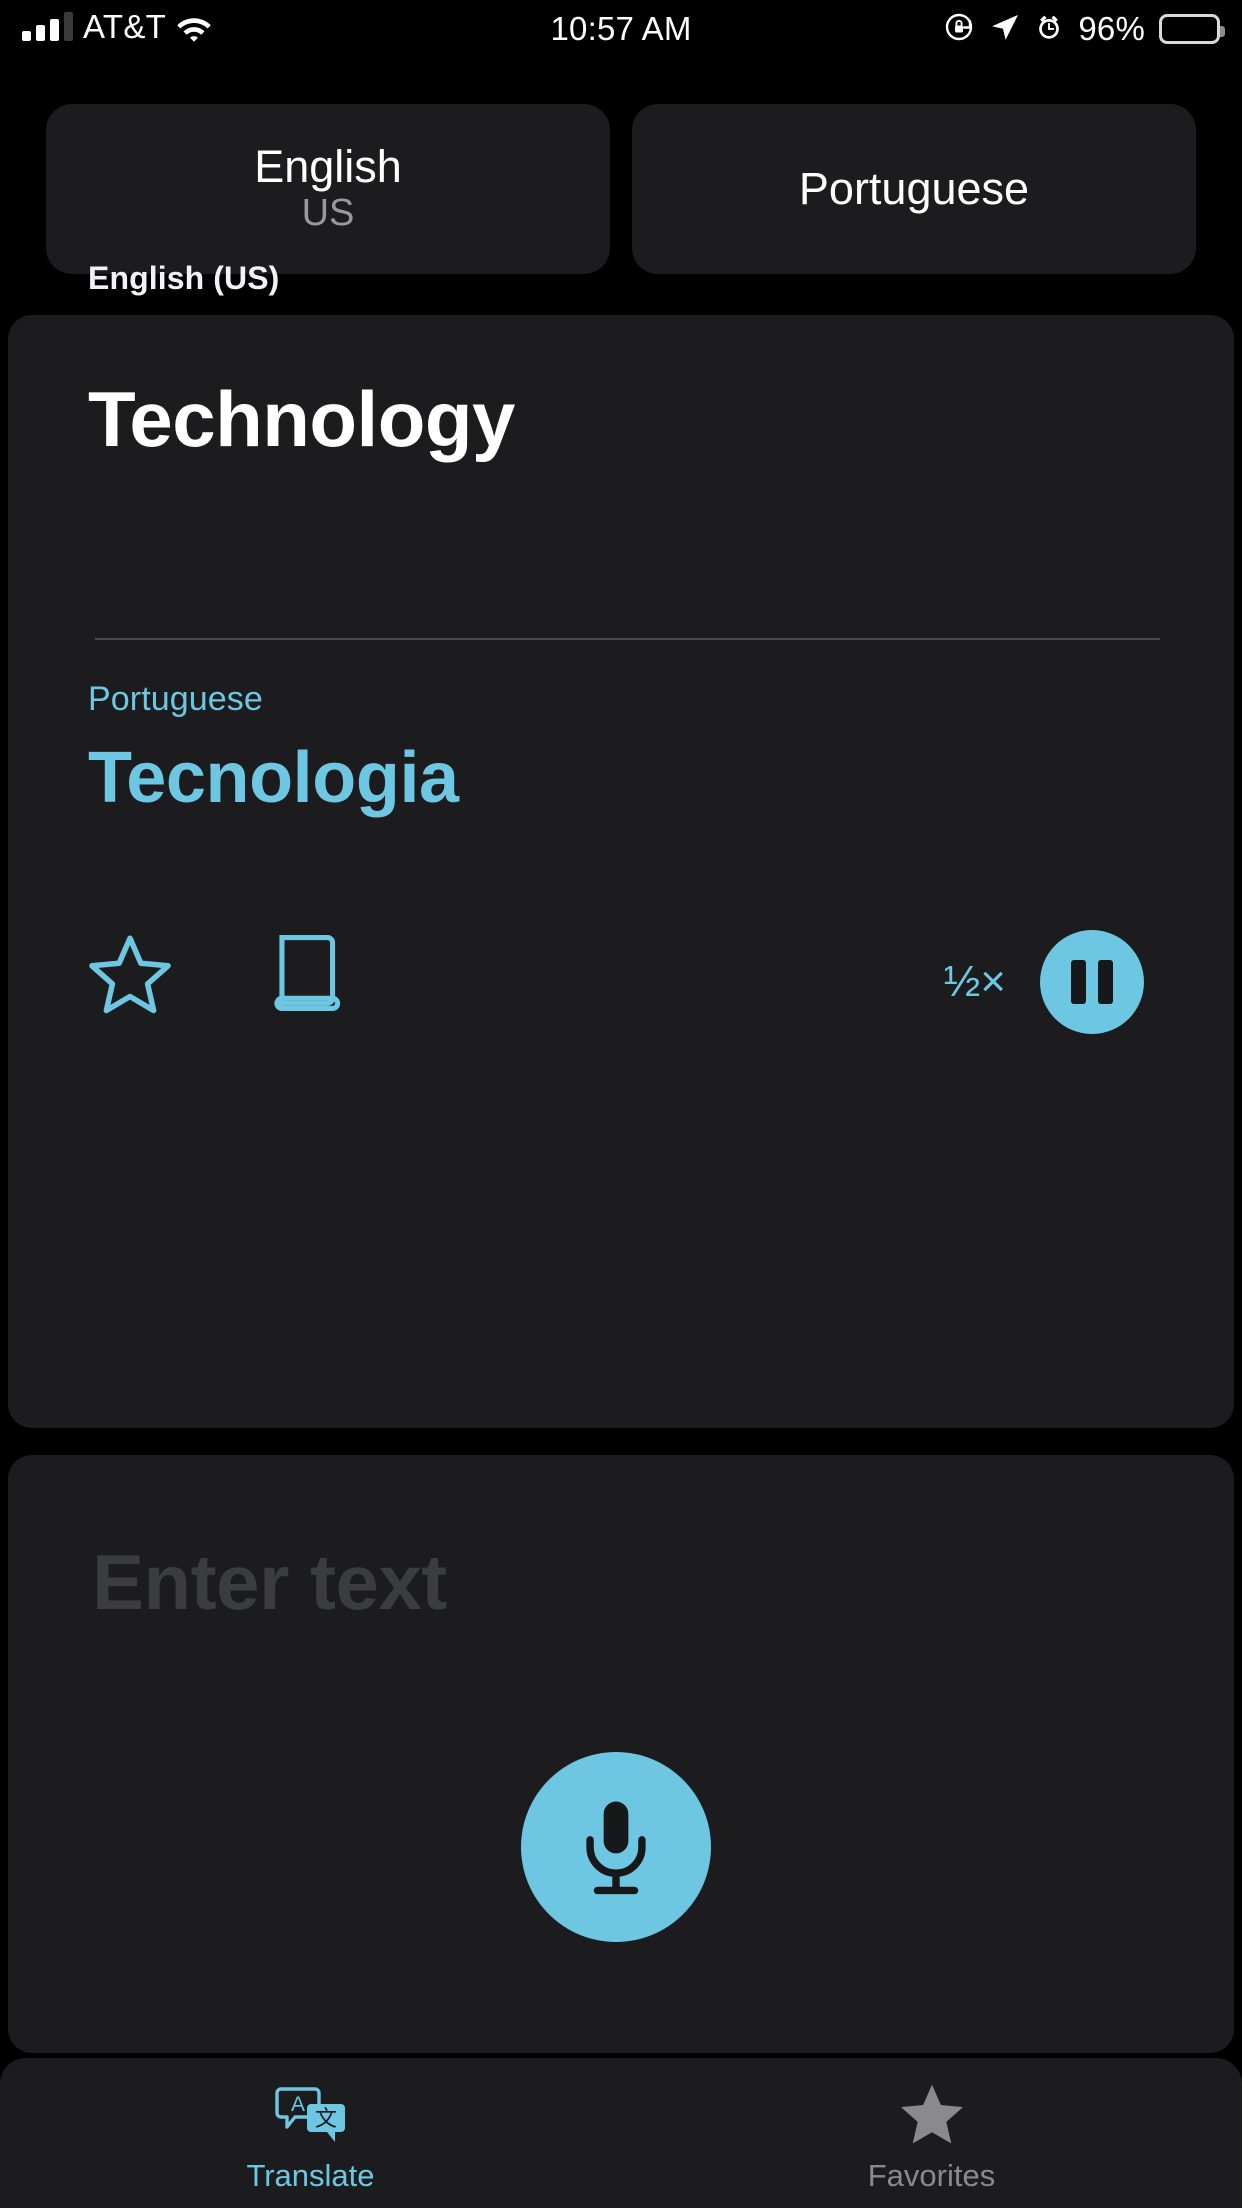 Image resolution: width=1242 pixels, height=2208 pixels. I want to click on target-language-button: Portuguese, so click(914, 189).